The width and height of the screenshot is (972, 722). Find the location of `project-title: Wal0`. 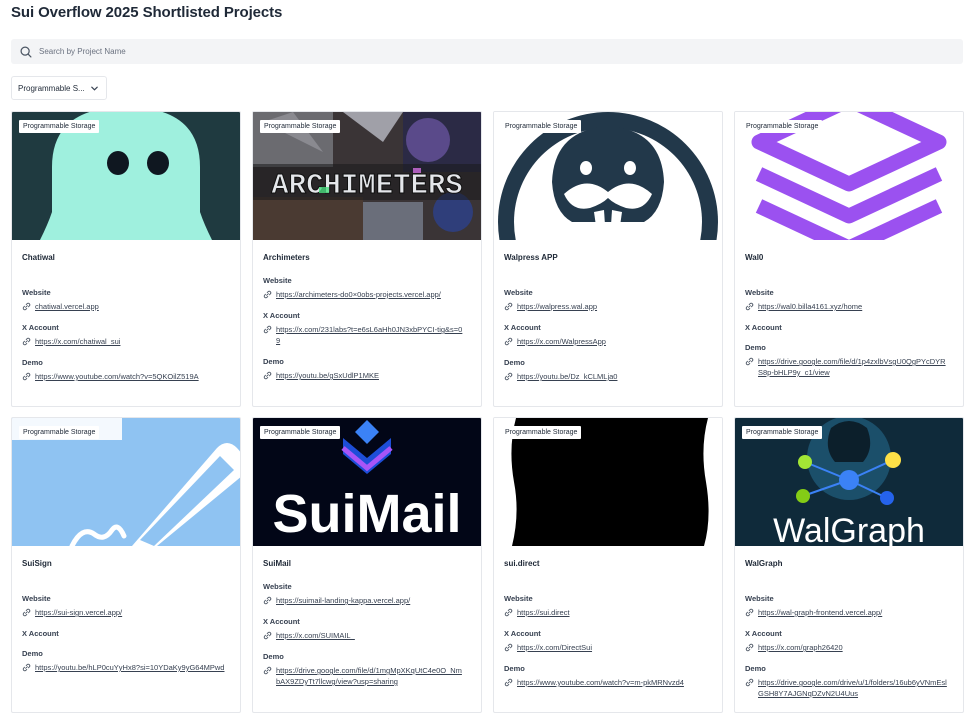

project-title: Wal0 is located at coordinates (754, 257).